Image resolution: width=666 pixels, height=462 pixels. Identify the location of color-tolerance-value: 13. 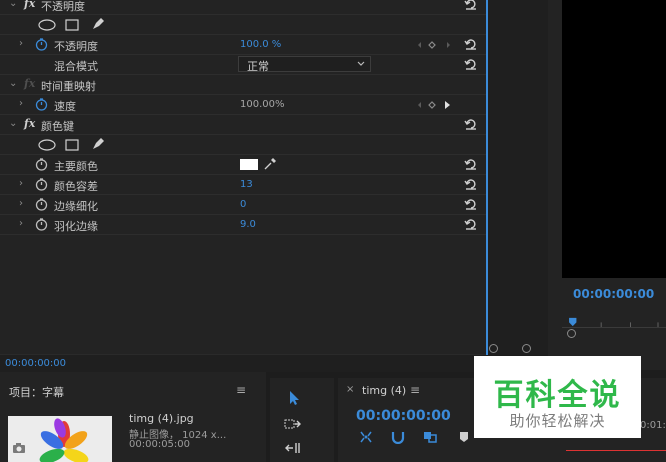
(246, 184).